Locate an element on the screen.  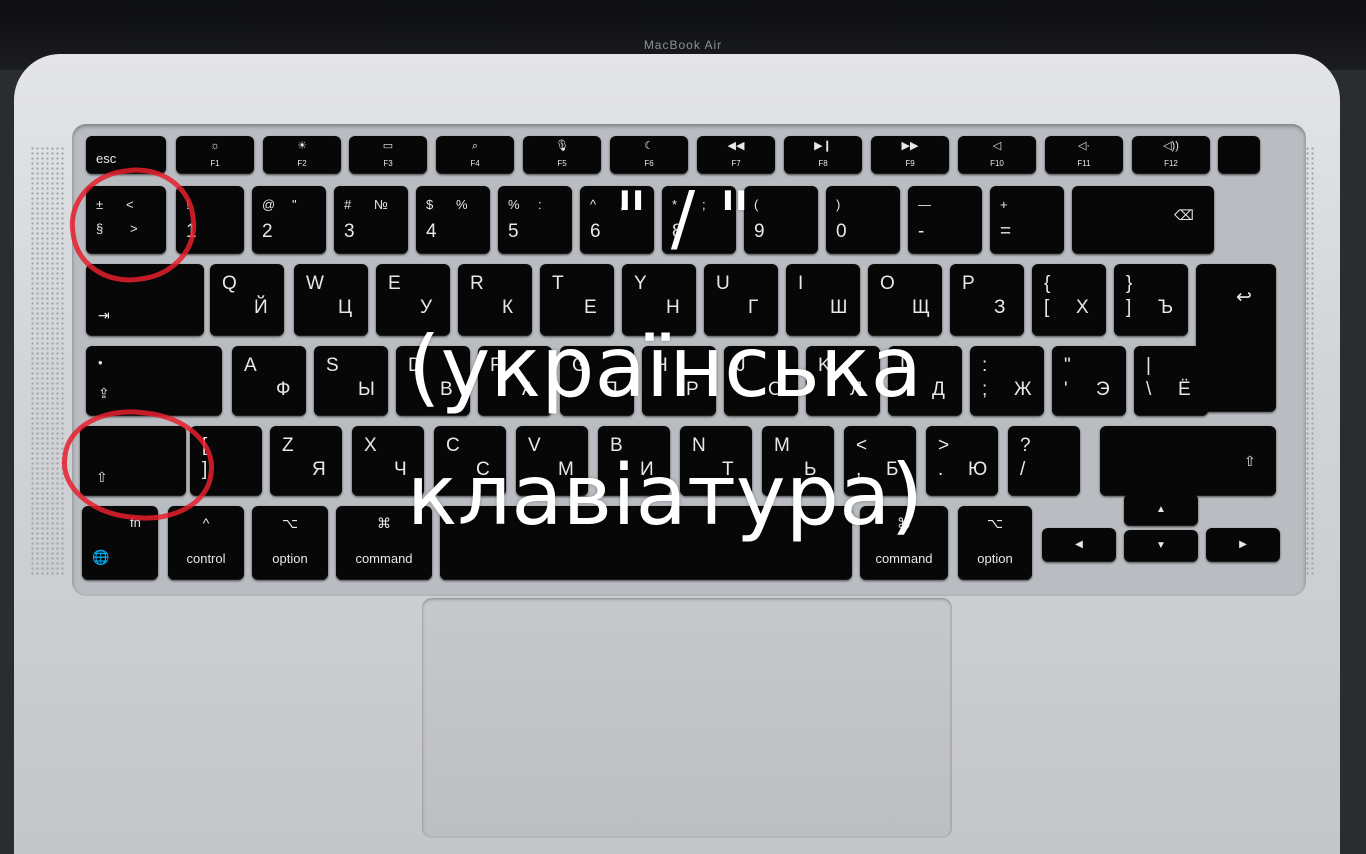
key-icon: ☀ is located at coordinates (302, 146).